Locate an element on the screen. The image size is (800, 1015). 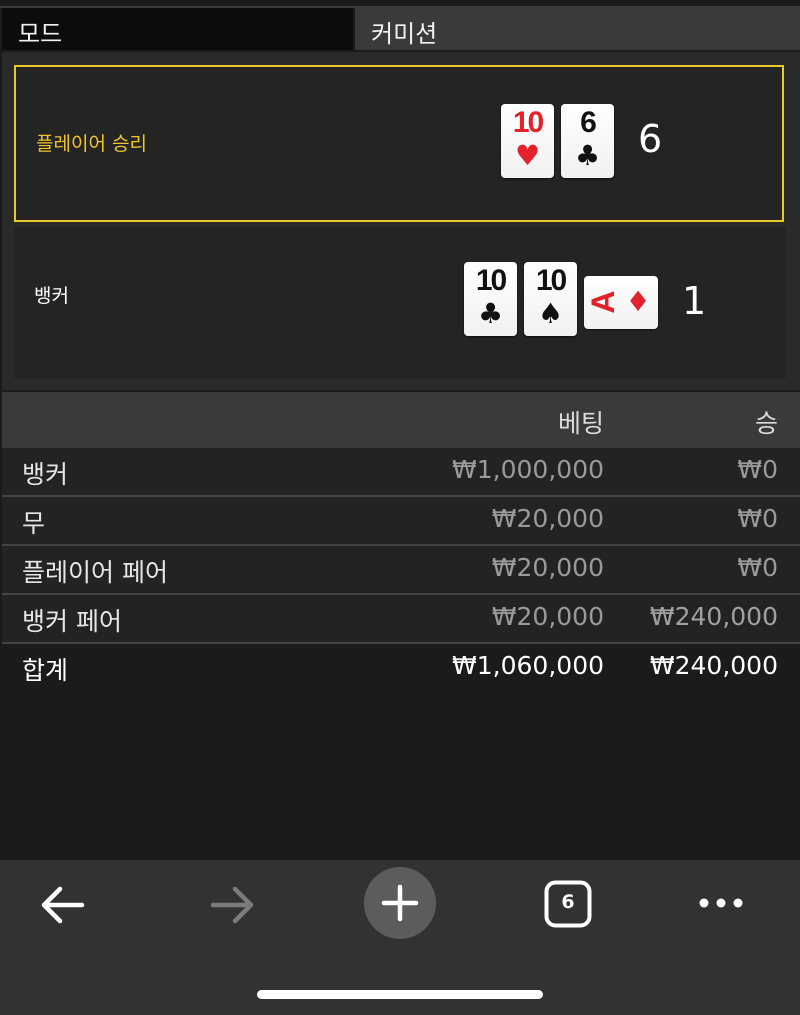
player-card-2: 6 ♣ is located at coordinates (587, 141).